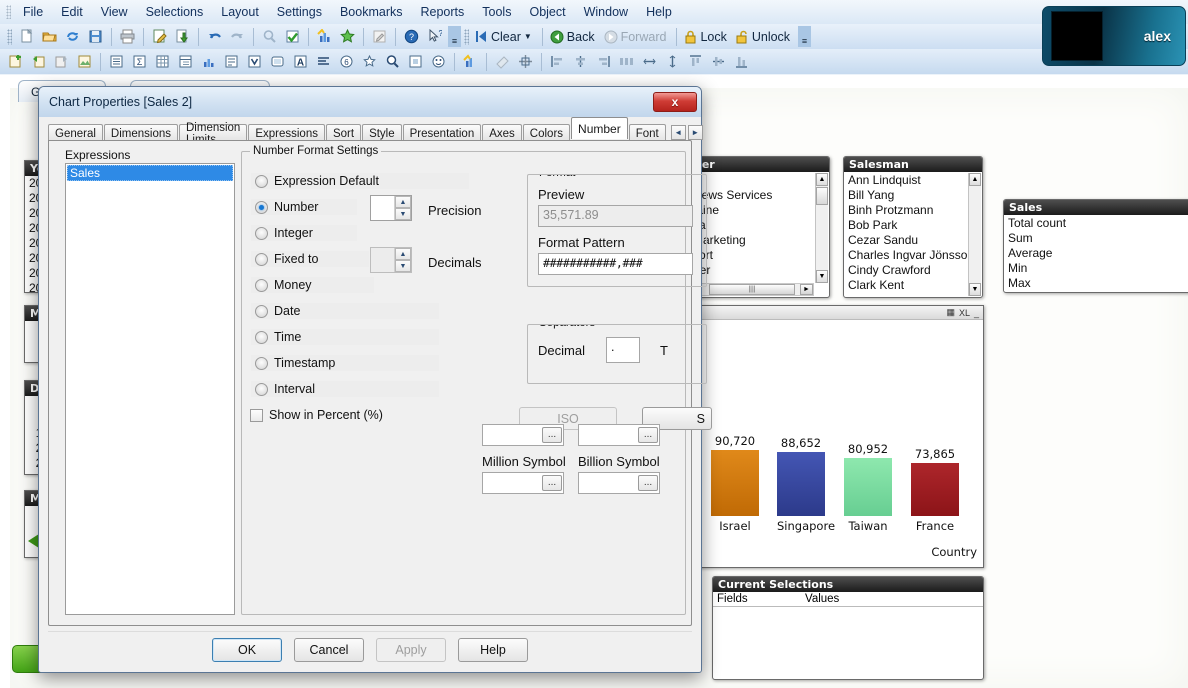  What do you see at coordinates (127, 36) in the screenshot?
I see `print-icon` at bounding box center [127, 36].